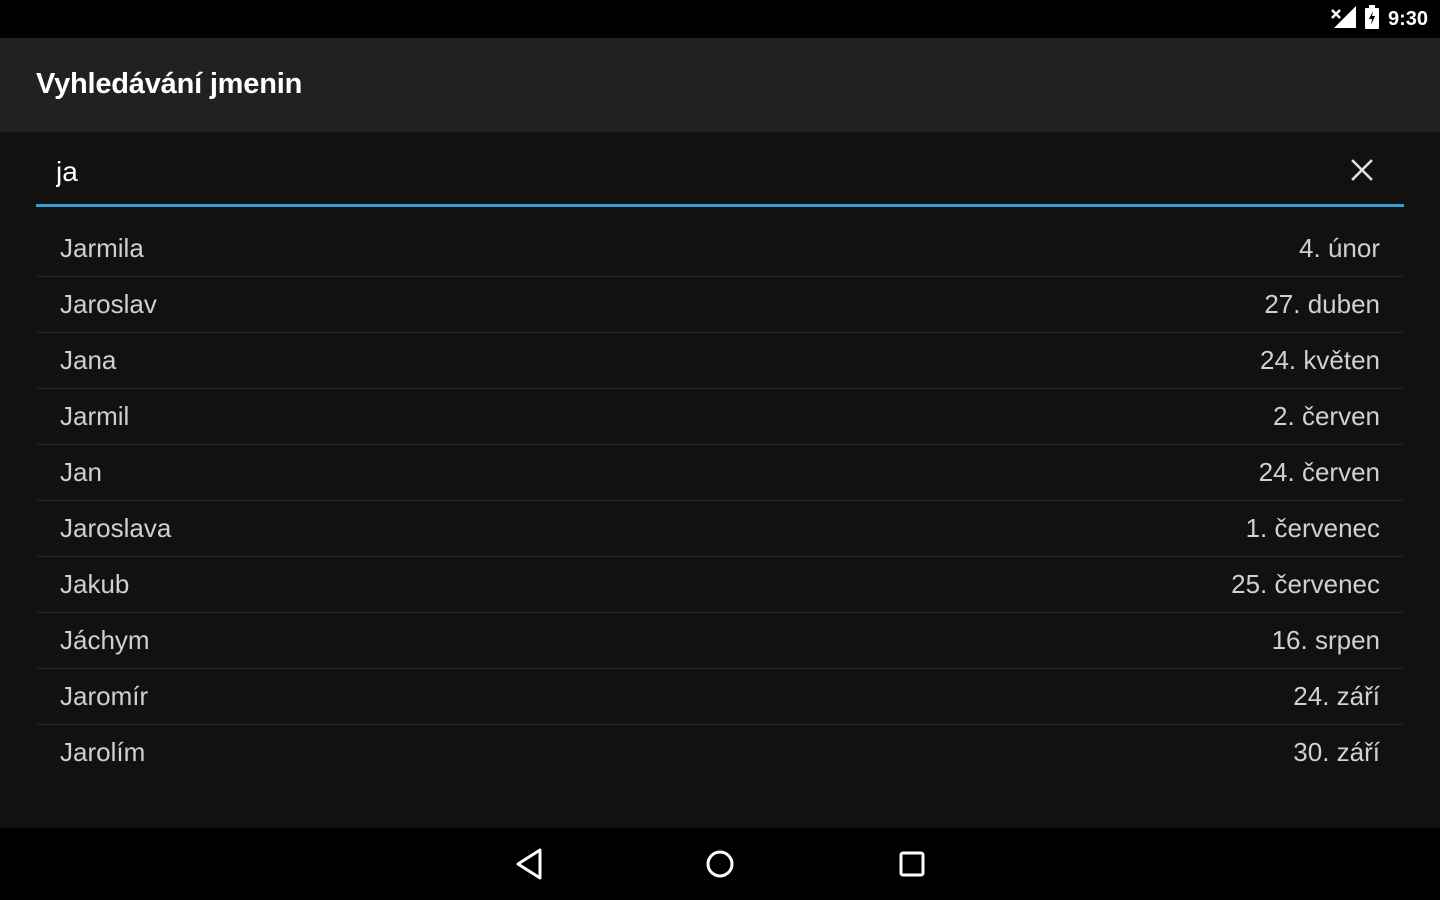 Image resolution: width=1440 pixels, height=900 pixels. I want to click on recents-button, so click(912, 864).